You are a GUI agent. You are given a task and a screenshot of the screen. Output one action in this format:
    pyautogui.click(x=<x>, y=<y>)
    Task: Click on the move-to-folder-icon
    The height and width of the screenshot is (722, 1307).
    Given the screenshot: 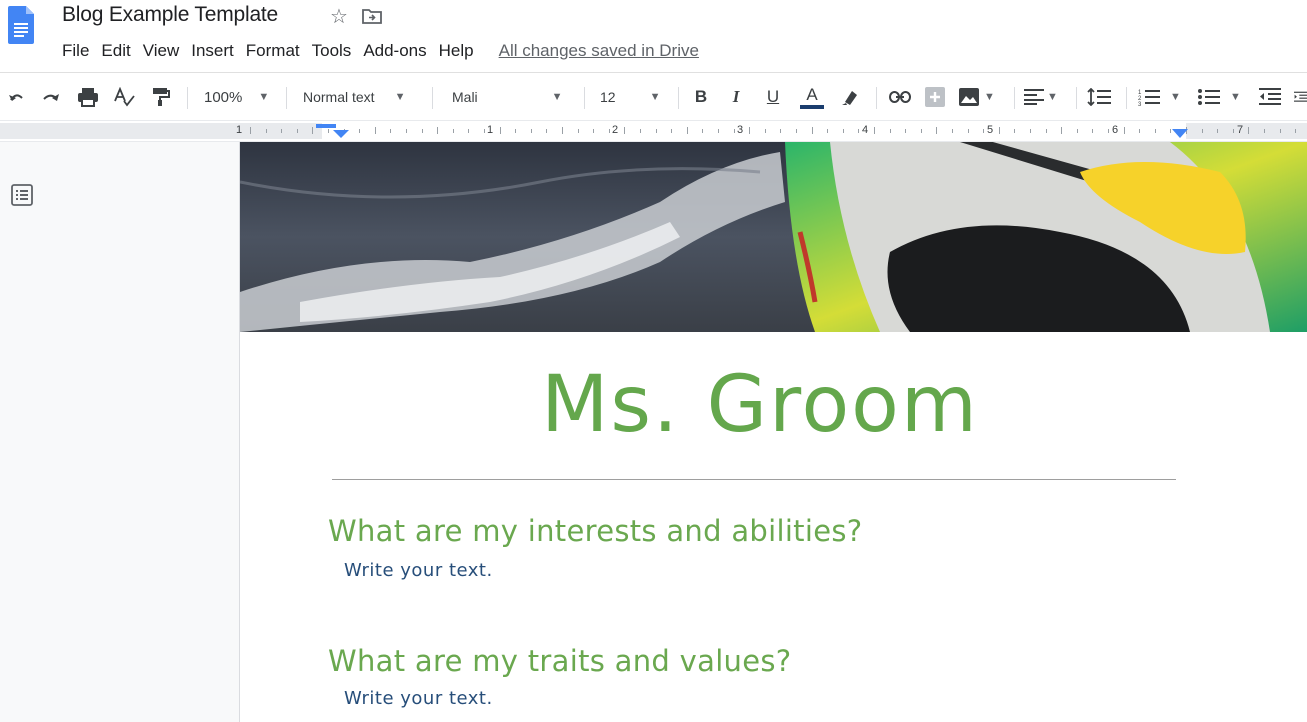 What is the action you would take?
    pyautogui.click(x=372, y=16)
    